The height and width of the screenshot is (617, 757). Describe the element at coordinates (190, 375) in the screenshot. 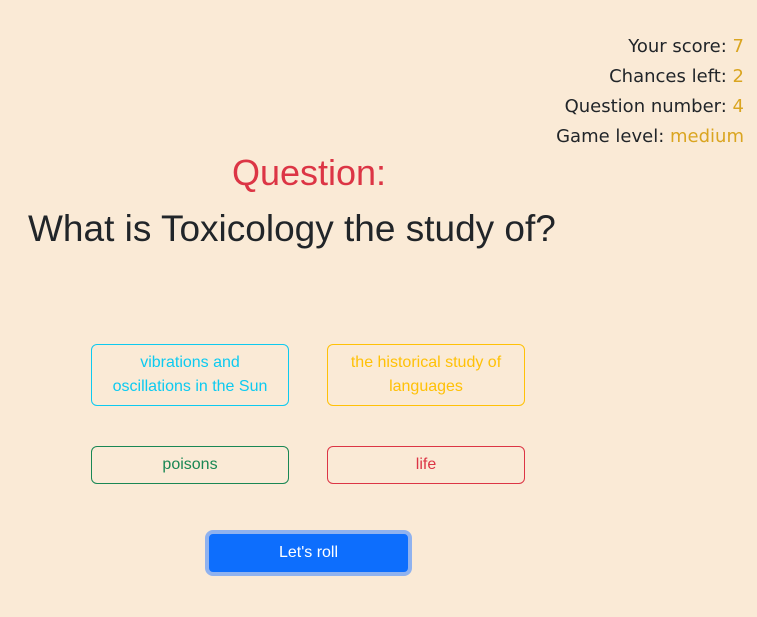

I see `answer-button-1: vibrations and oscillations in the Sun` at that location.